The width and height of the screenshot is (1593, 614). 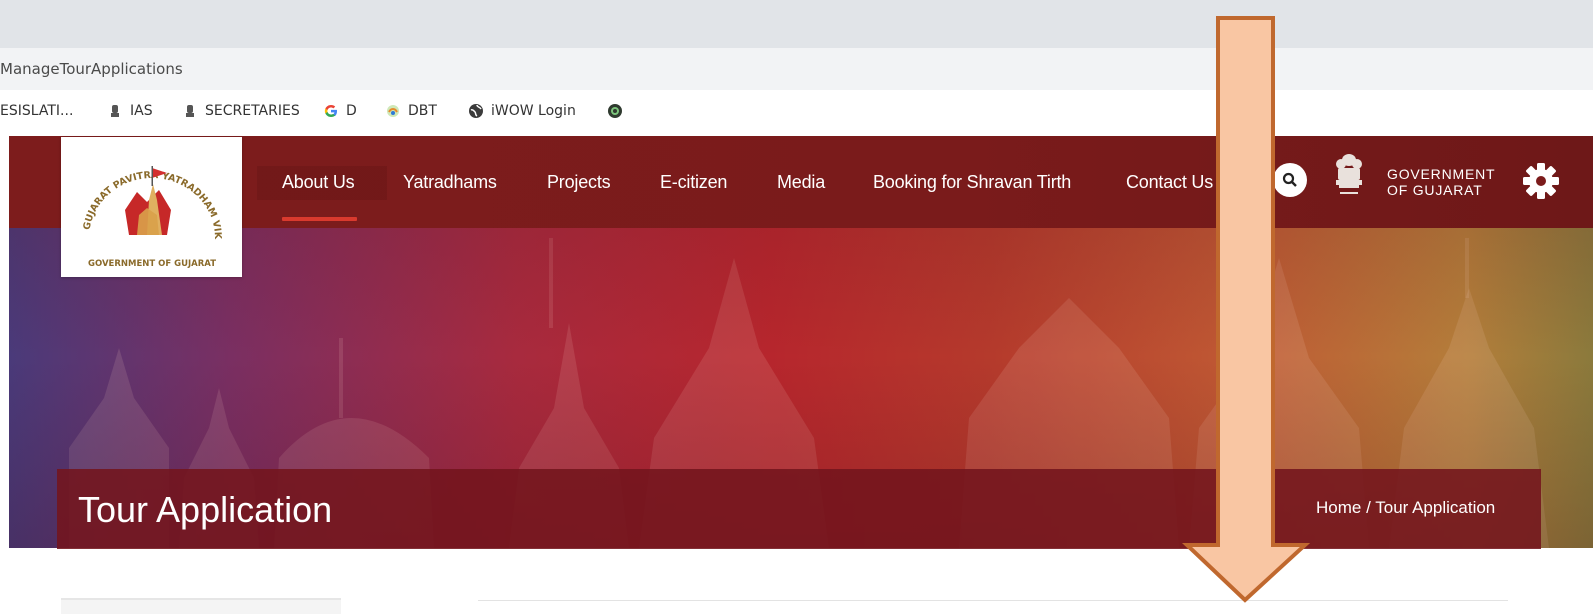 I want to click on nav-e-citizen: E-citizen, so click(x=693, y=182).